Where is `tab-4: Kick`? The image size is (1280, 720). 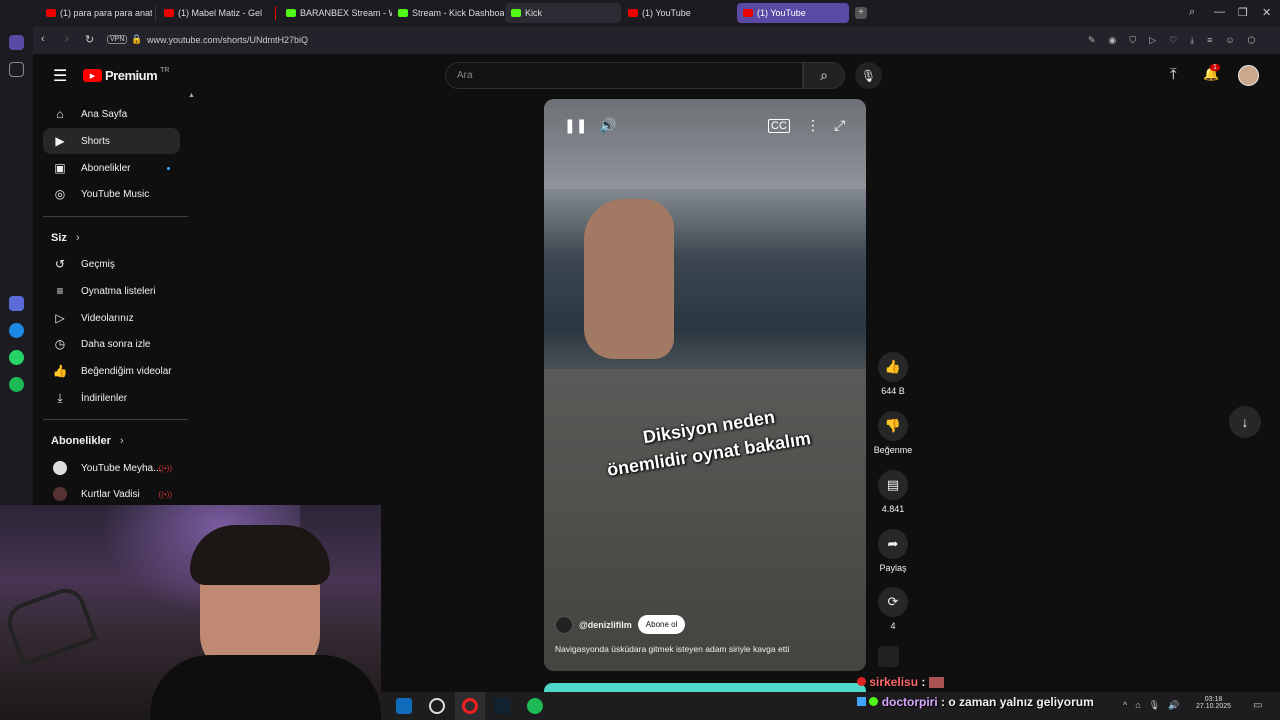 tab-4: Kick is located at coordinates (563, 13).